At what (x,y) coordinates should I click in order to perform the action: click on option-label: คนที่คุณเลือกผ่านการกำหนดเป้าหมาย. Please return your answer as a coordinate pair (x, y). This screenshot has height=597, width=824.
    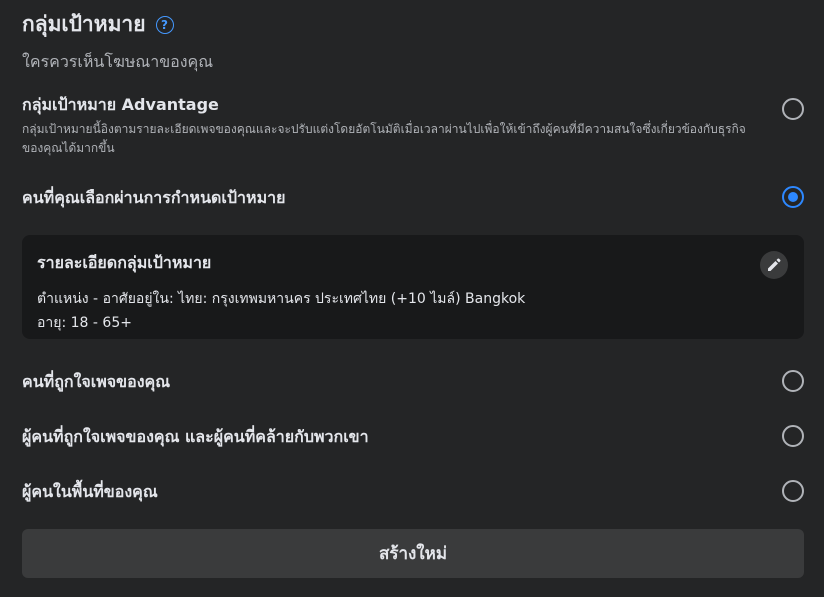
    Looking at the image, I should click on (154, 197).